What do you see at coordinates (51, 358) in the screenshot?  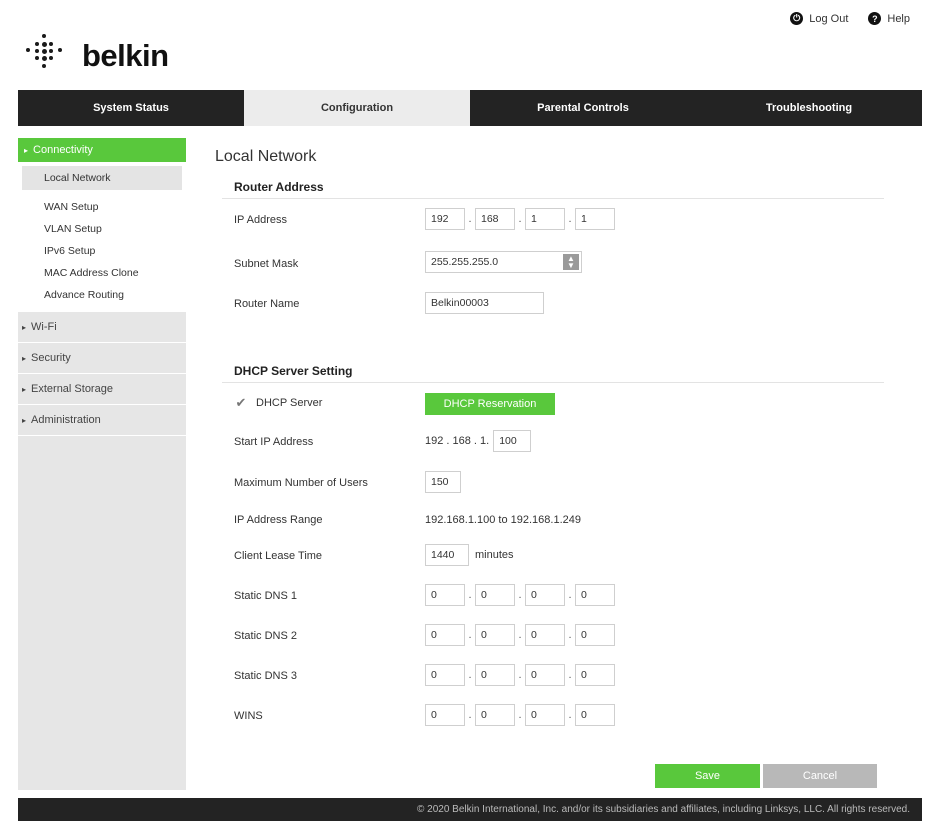 I see `sidebar-group-label: Security` at bounding box center [51, 358].